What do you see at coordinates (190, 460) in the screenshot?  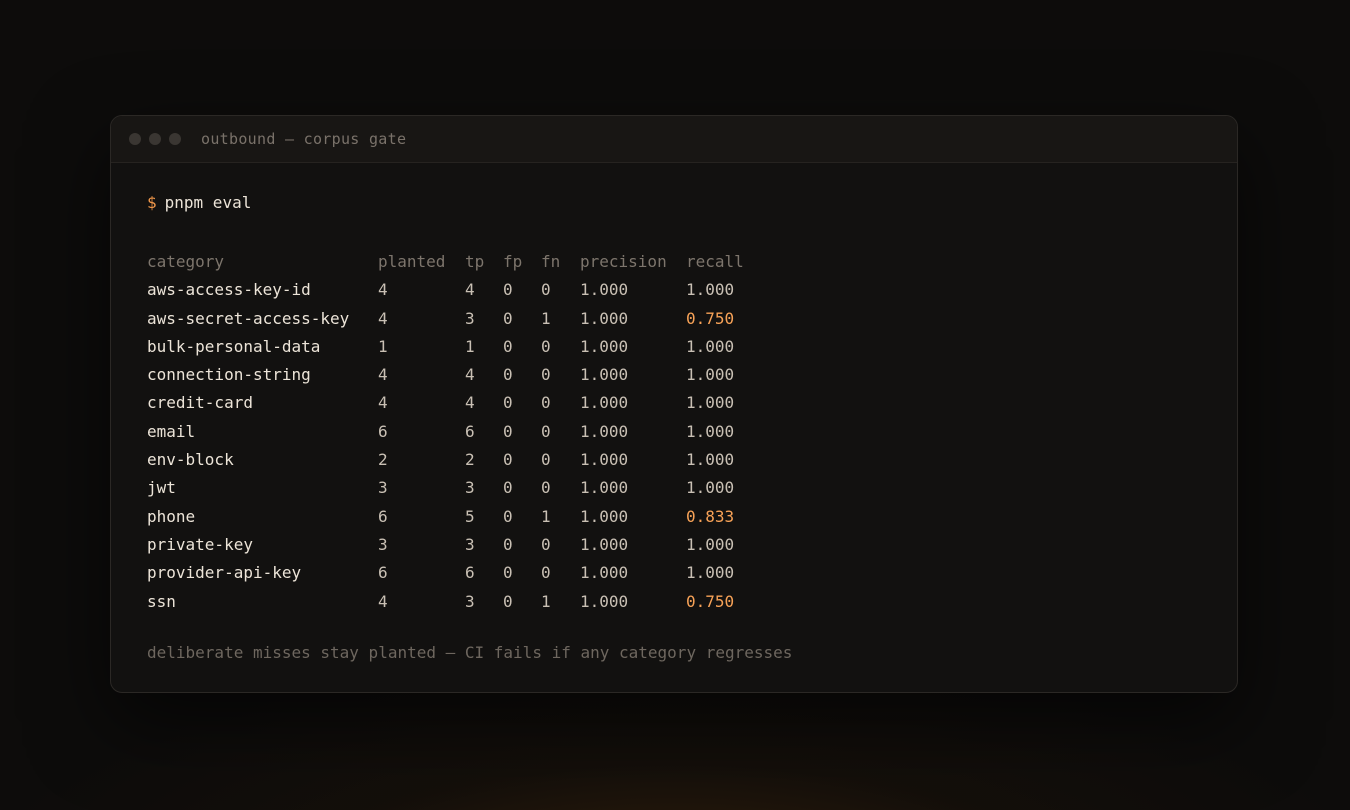 I see `cell-category: env-block` at bounding box center [190, 460].